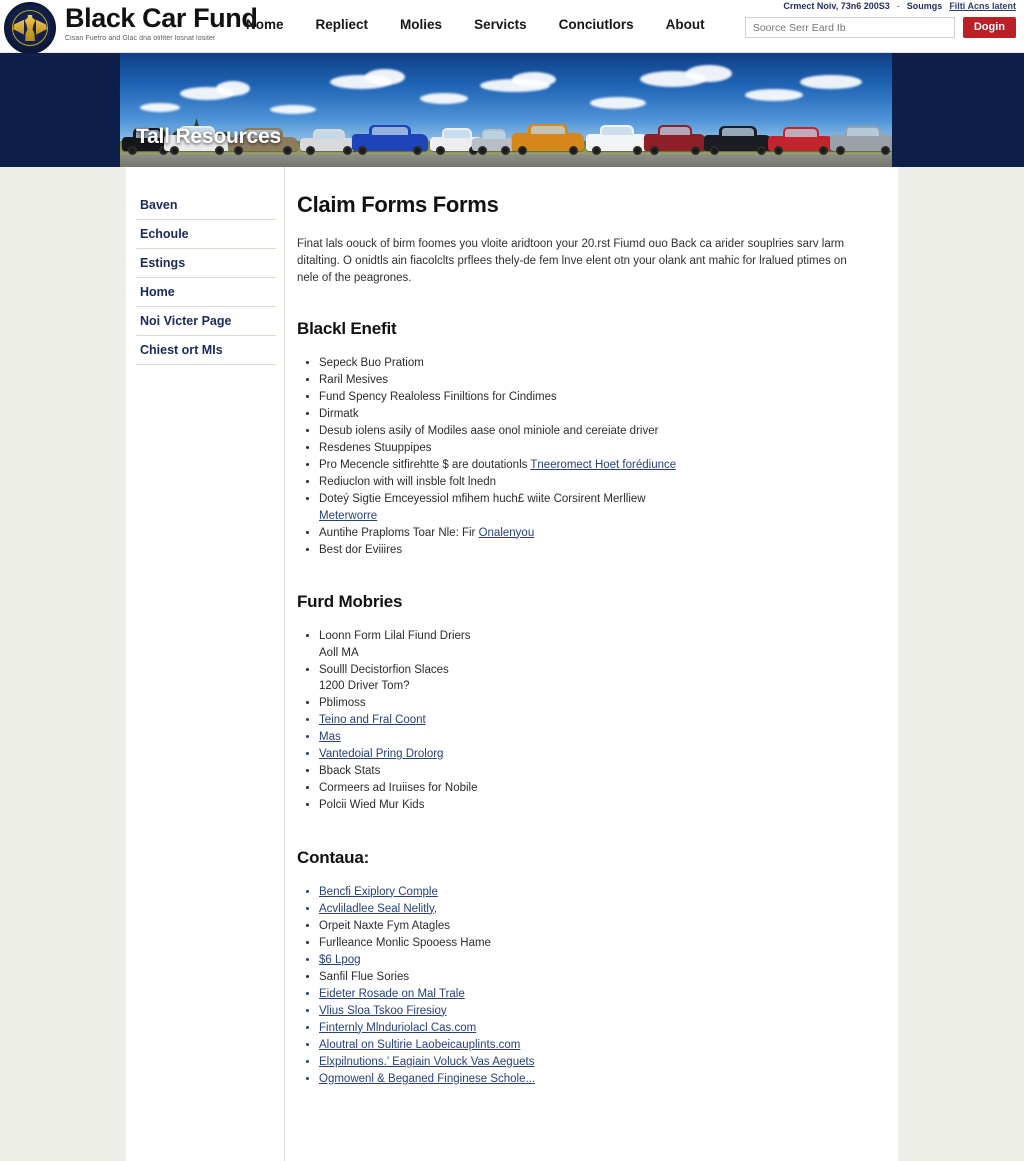  Describe the element at coordinates (594, 788) in the screenshot. I see `list-item: Cormeers ad Iruiises for Nobile` at that location.